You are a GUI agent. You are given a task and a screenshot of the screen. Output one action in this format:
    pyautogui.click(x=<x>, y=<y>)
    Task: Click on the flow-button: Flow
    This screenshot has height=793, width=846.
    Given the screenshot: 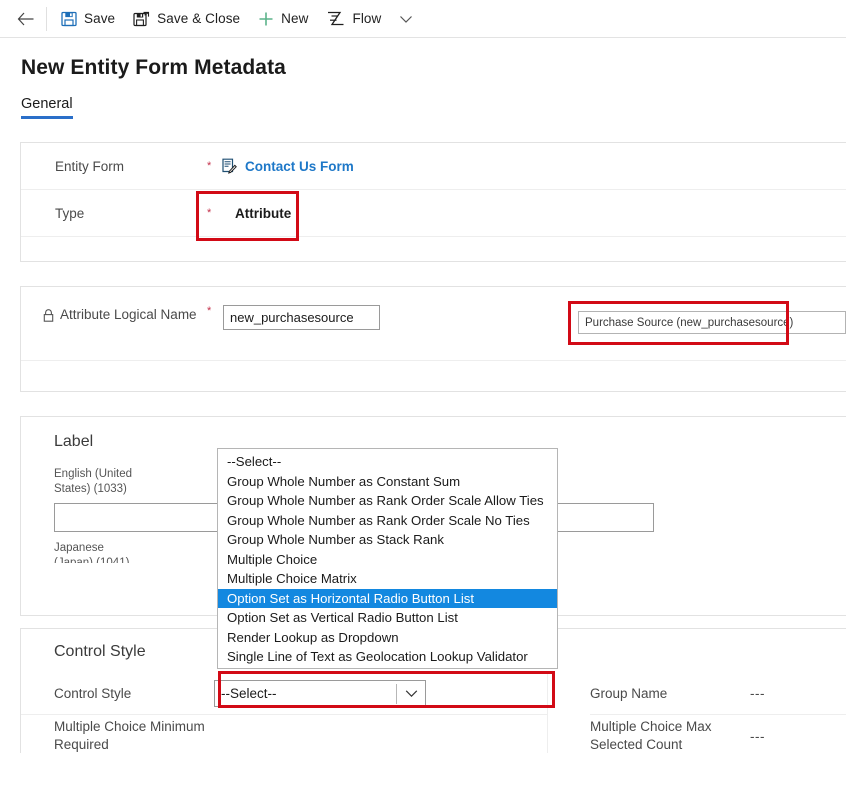 What is the action you would take?
    pyautogui.click(x=354, y=18)
    